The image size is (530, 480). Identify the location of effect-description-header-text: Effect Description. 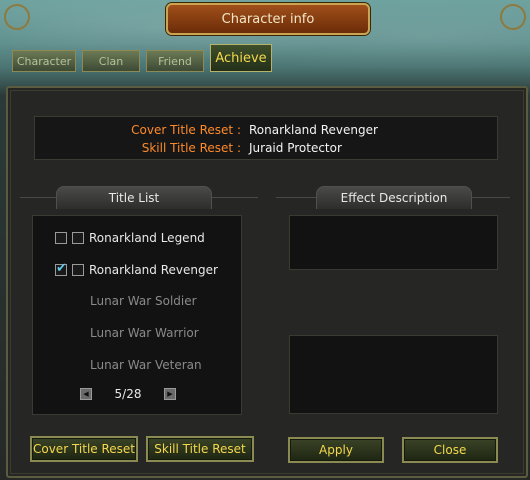
(394, 198).